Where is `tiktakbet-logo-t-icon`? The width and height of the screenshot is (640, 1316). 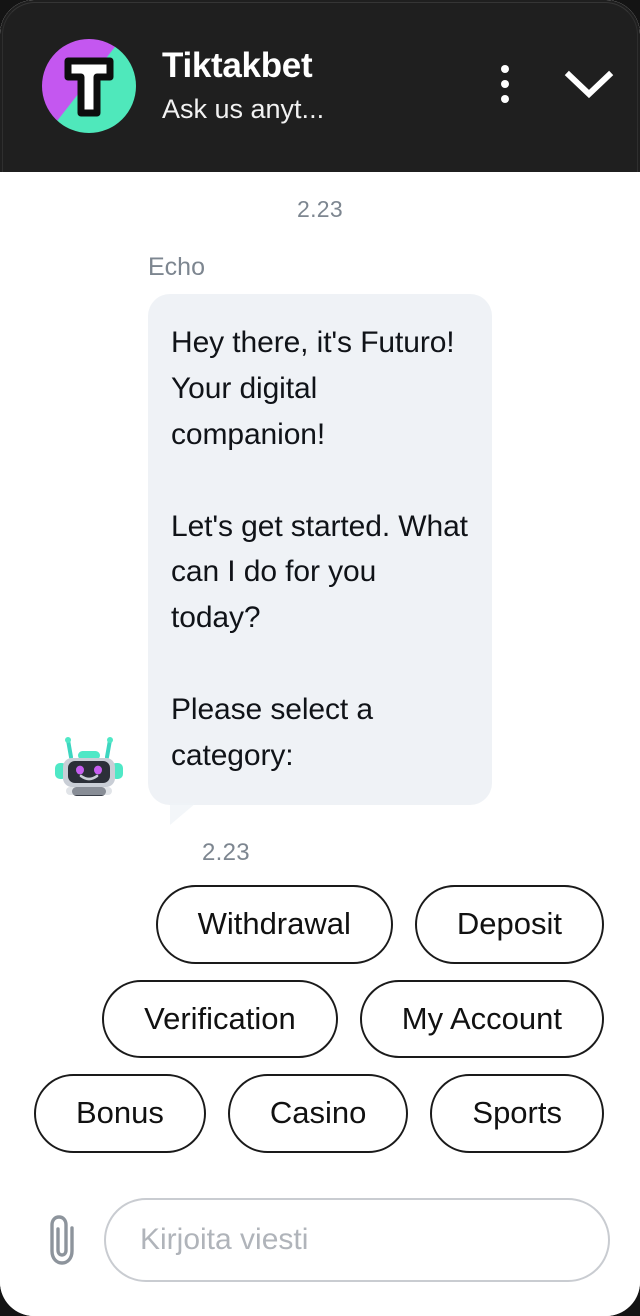
tiktakbet-logo-t-icon is located at coordinates (89, 87).